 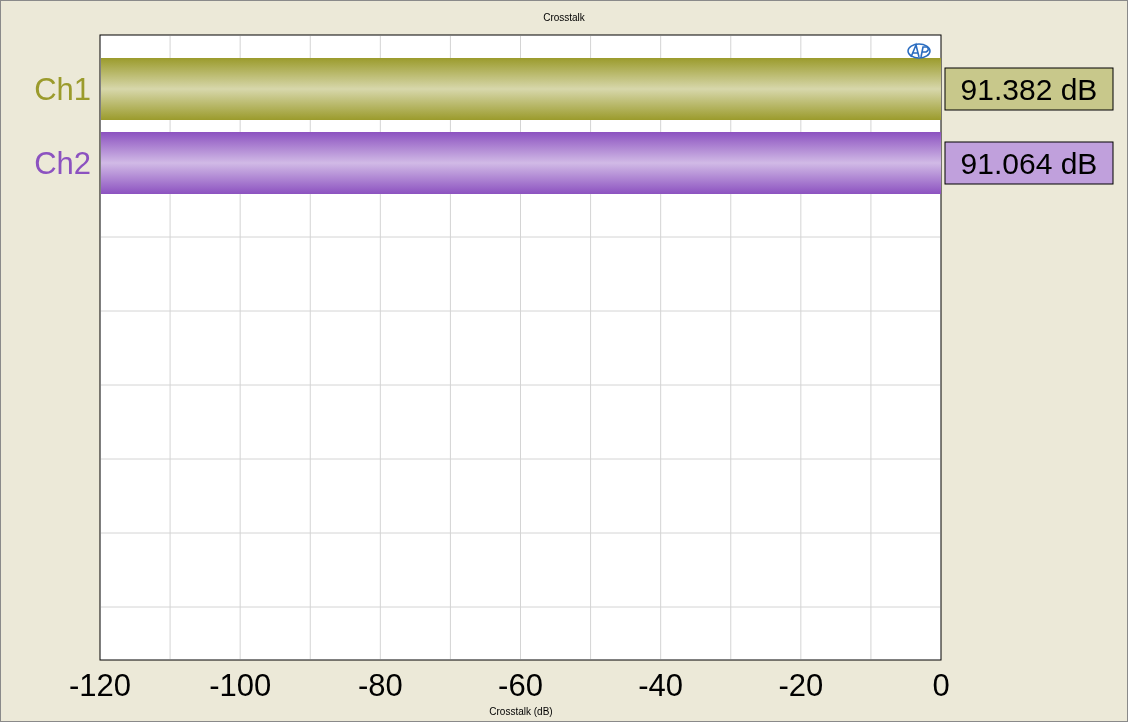 What do you see at coordinates (520, 685) in the screenshot?
I see `tick-label: -60` at bounding box center [520, 685].